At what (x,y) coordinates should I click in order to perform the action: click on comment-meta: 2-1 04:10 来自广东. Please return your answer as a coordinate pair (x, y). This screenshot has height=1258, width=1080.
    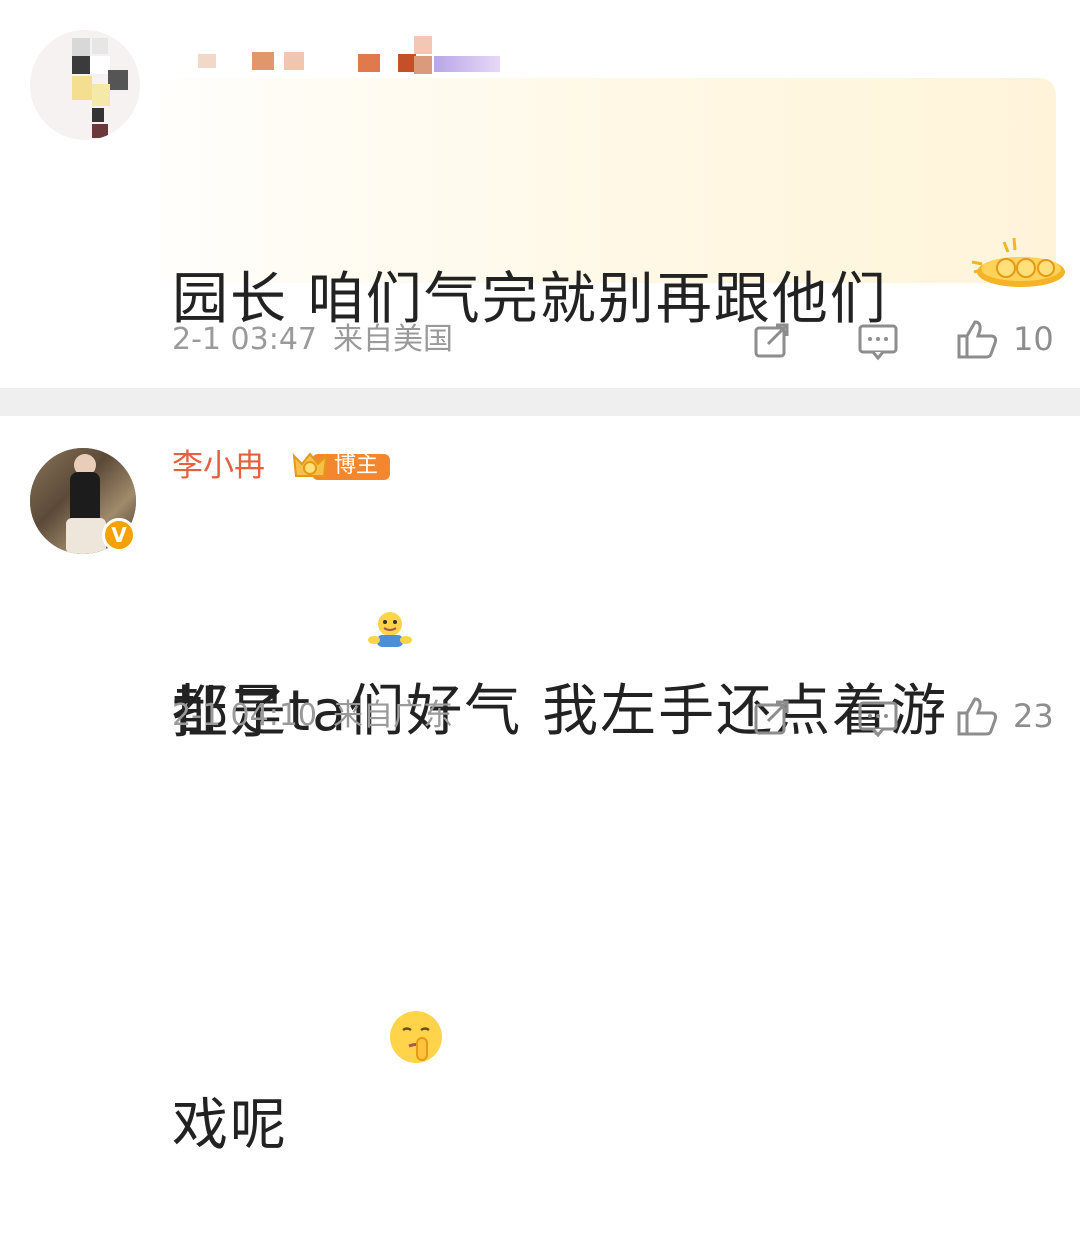
    Looking at the image, I should click on (312, 716).